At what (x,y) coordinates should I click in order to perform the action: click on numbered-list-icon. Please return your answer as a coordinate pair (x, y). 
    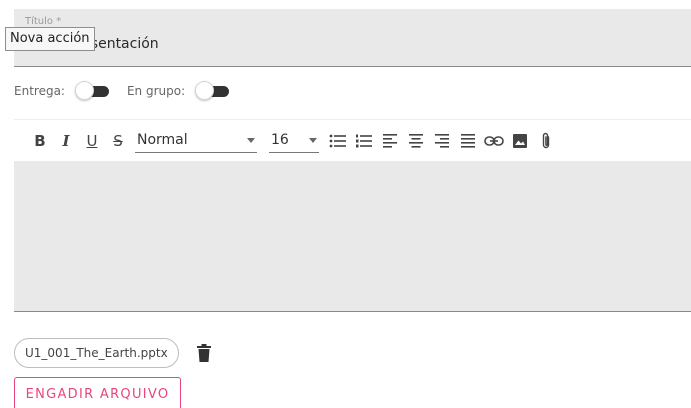
    Looking at the image, I should click on (364, 140).